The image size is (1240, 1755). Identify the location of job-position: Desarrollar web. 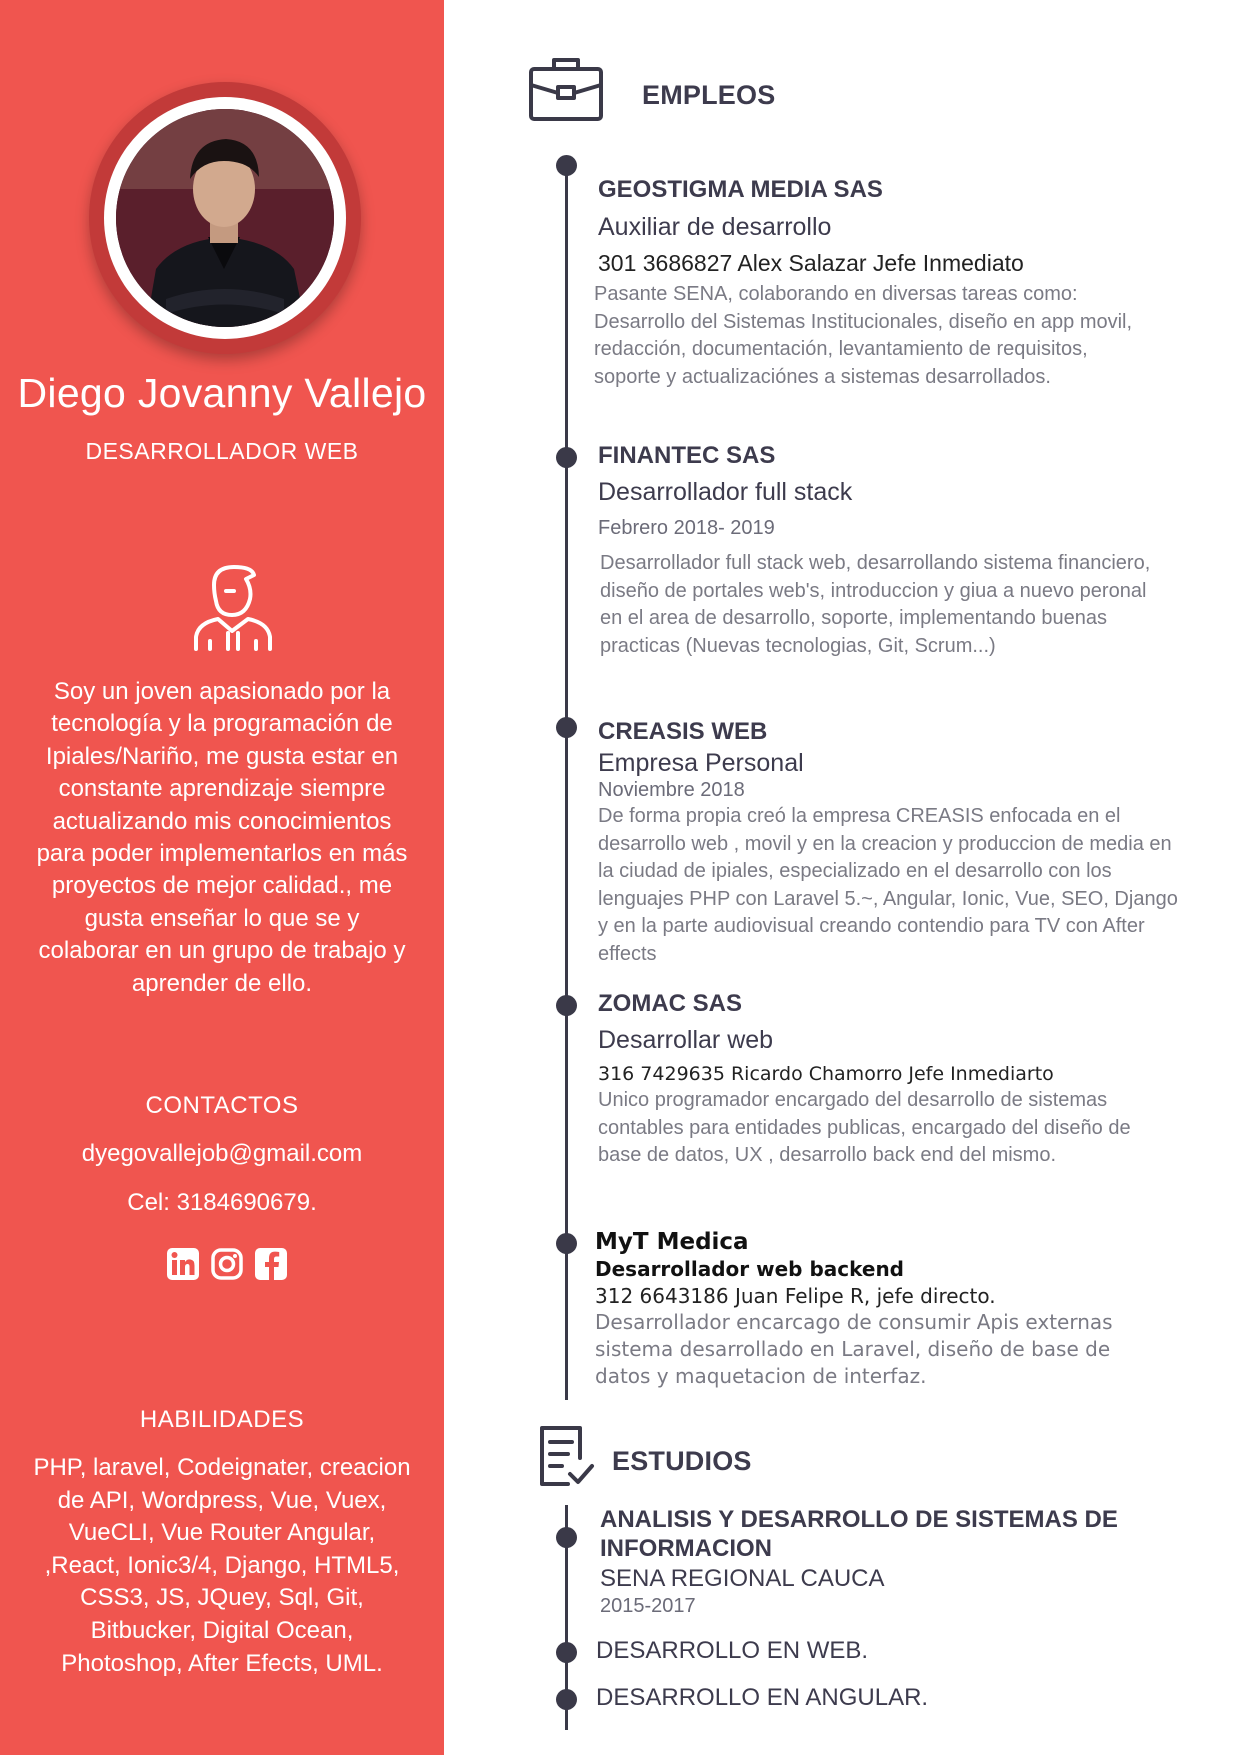
(686, 1040).